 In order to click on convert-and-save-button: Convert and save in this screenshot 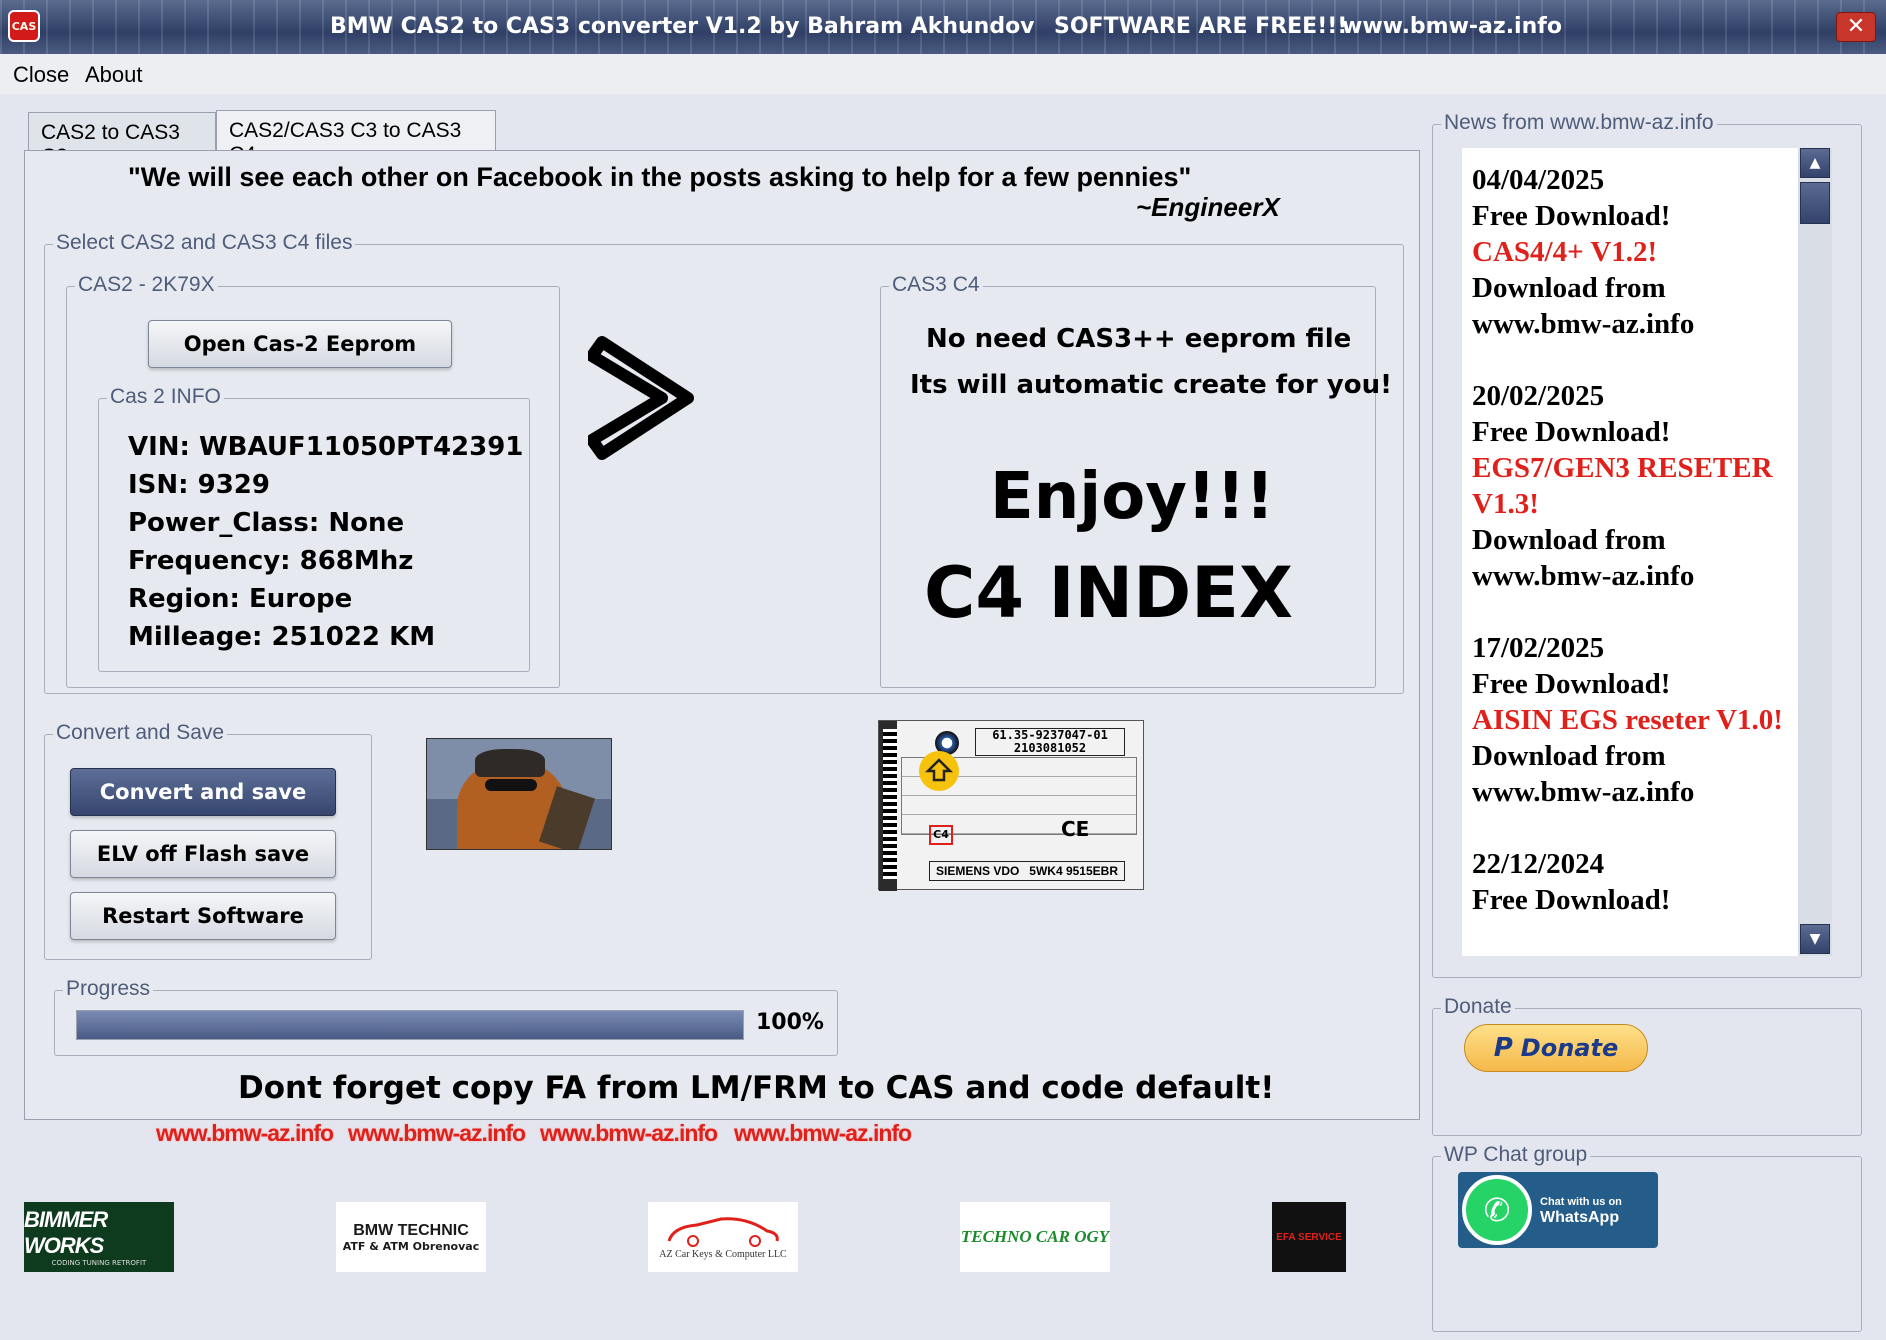, I will do `click(203, 792)`.